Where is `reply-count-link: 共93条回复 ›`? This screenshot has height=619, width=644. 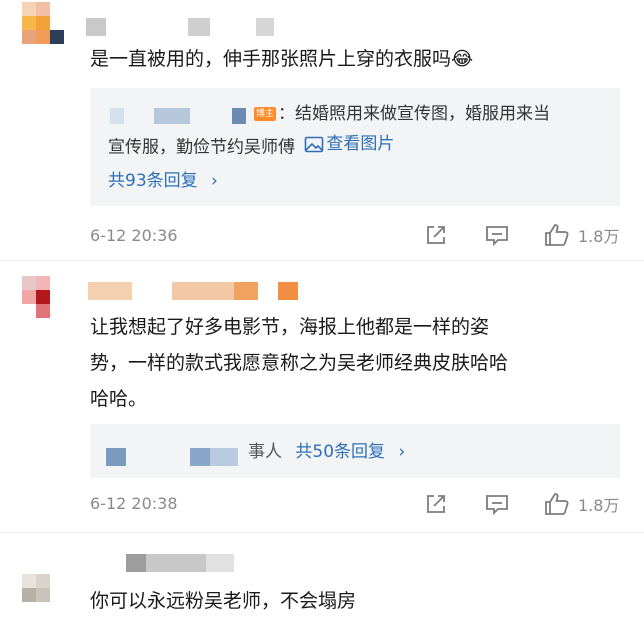 reply-count-link: 共93条回复 › is located at coordinates (163, 181).